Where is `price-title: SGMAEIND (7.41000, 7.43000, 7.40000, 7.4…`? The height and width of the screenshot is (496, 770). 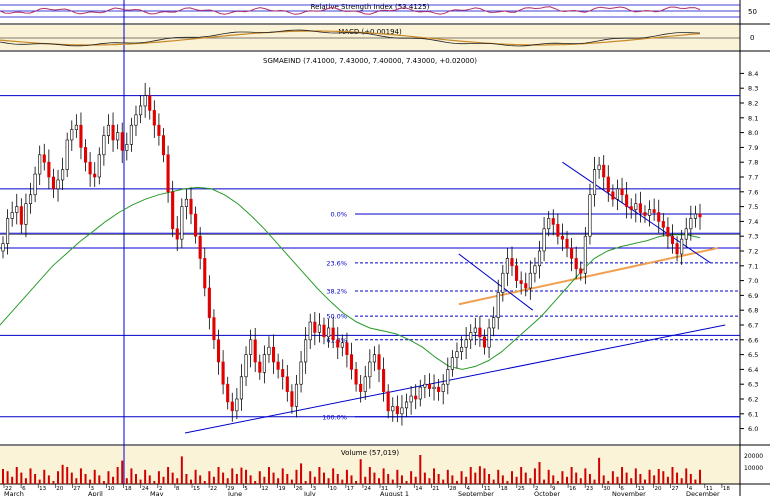
price-title: SGMAEIND (7.41000, 7.43000, 7.40000, 7.4… is located at coordinates (370, 61).